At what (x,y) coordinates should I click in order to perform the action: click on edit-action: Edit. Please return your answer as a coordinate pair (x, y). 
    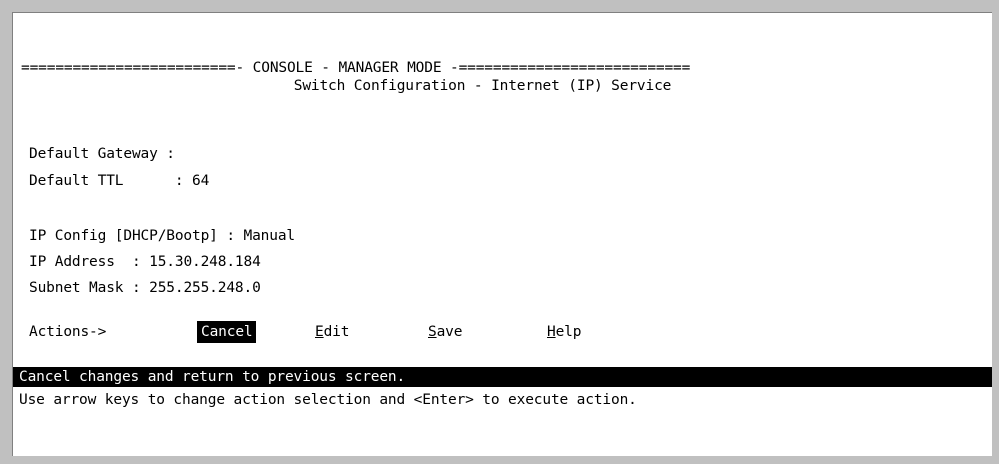
    Looking at the image, I should click on (332, 332).